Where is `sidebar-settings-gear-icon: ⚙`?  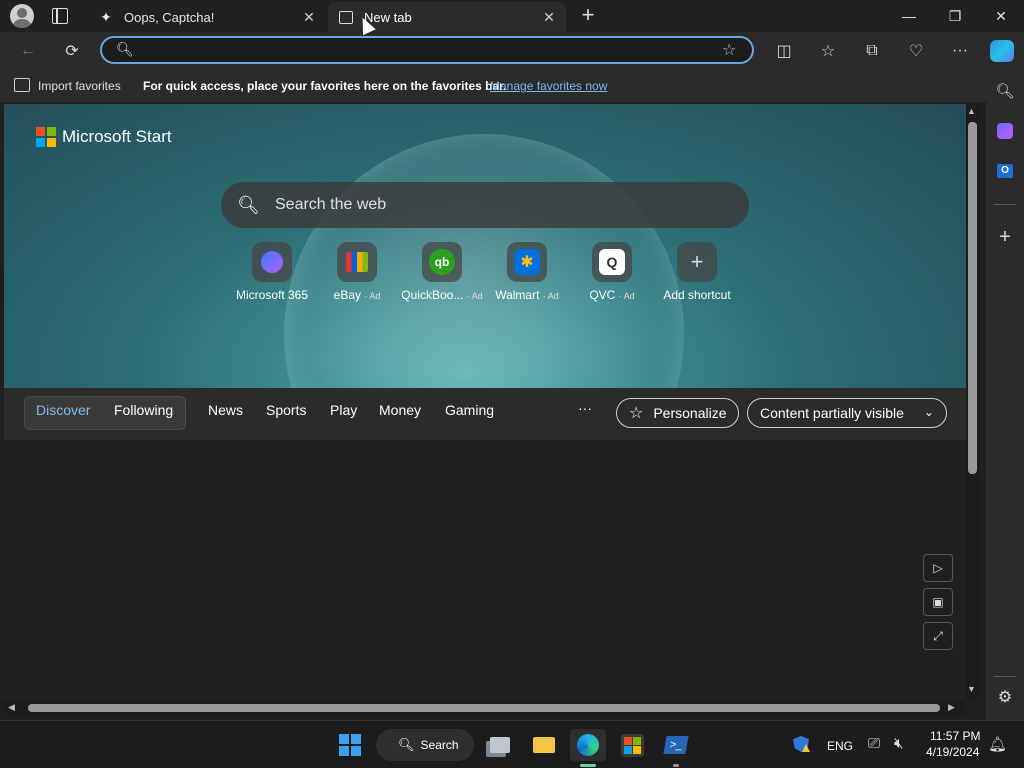
sidebar-settings-gear-icon: ⚙ is located at coordinates (1005, 697).